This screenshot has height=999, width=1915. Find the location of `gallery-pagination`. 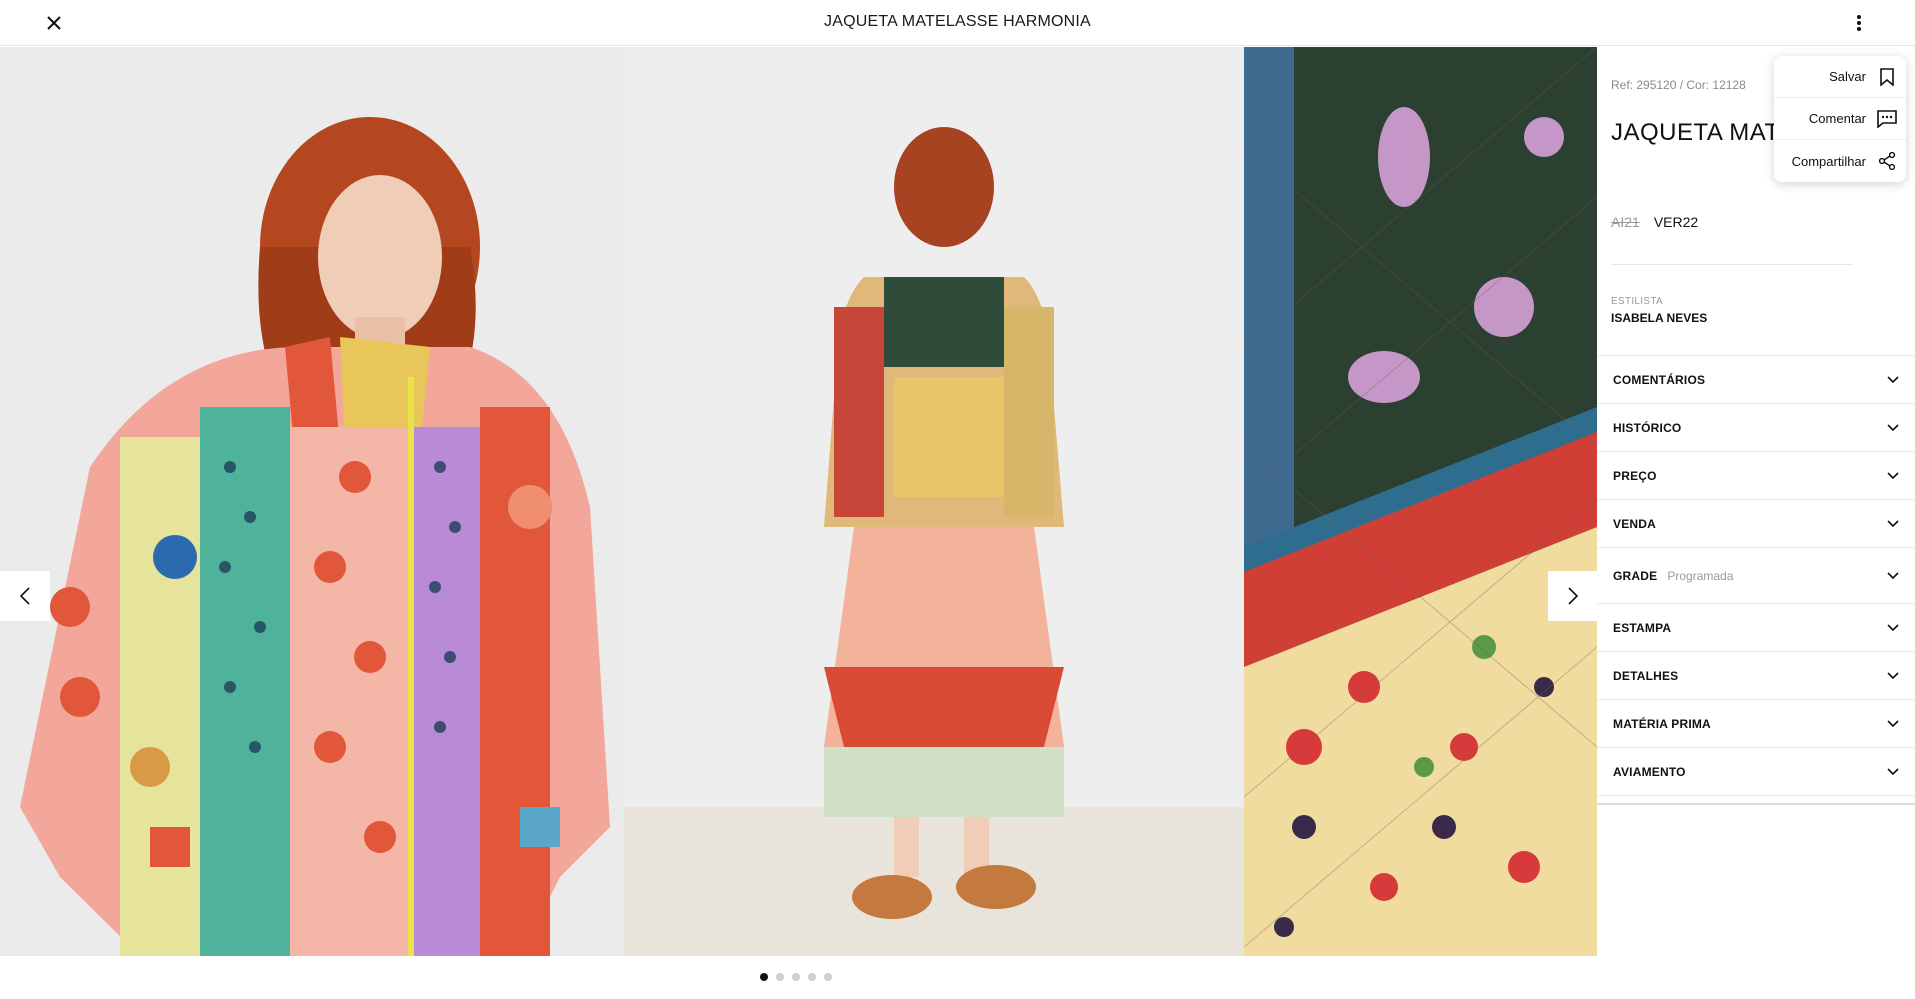

gallery-pagination is located at coordinates (796, 977).